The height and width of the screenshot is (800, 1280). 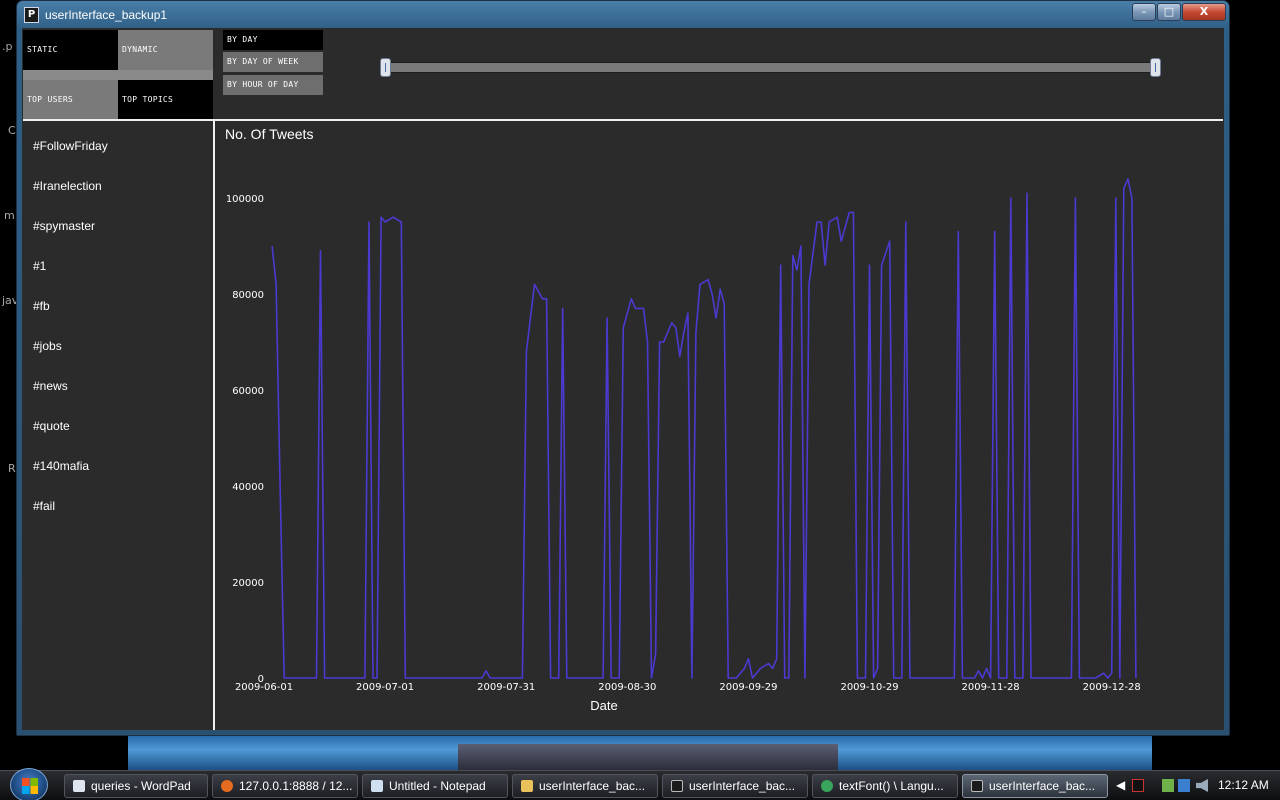 I want to click on y-tick-label: 40000, so click(x=248, y=487).